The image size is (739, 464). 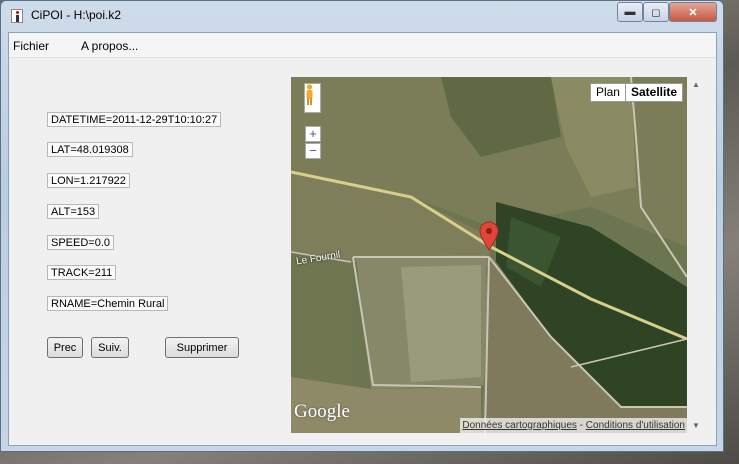 I want to click on map-type-control: Plan Satellite, so click(x=636, y=92).